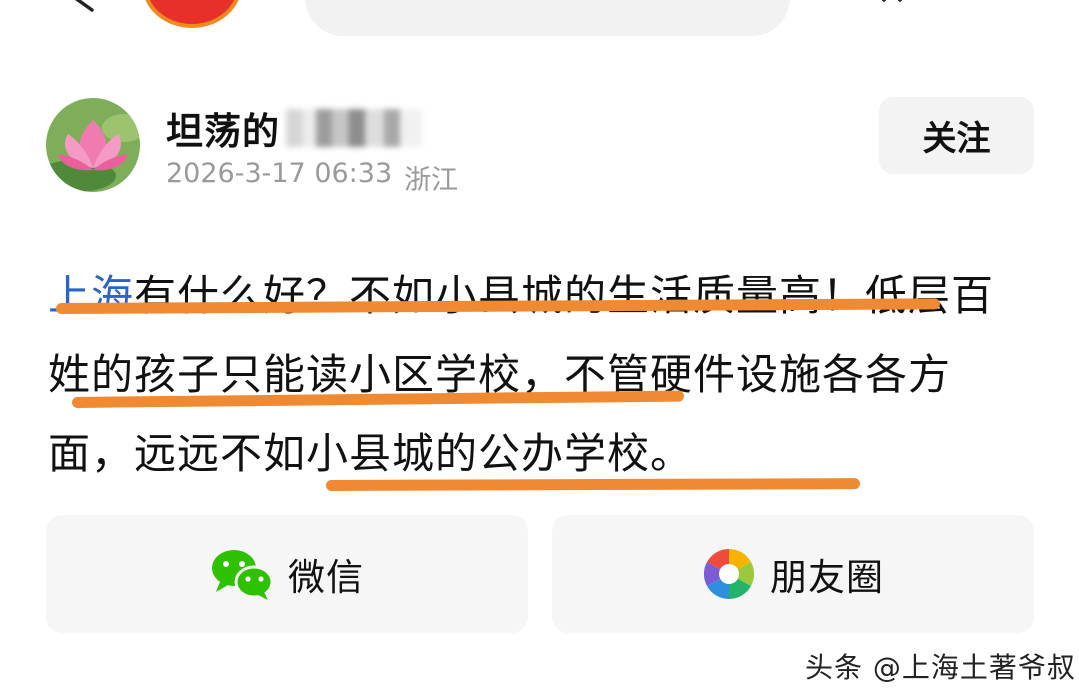  Describe the element at coordinates (354, 128) in the screenshot. I see `censored-name-part` at that location.